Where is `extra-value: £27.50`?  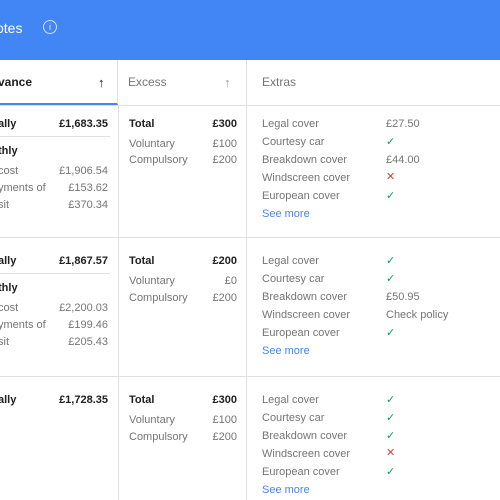
extra-value: £27.50 is located at coordinates (403, 124).